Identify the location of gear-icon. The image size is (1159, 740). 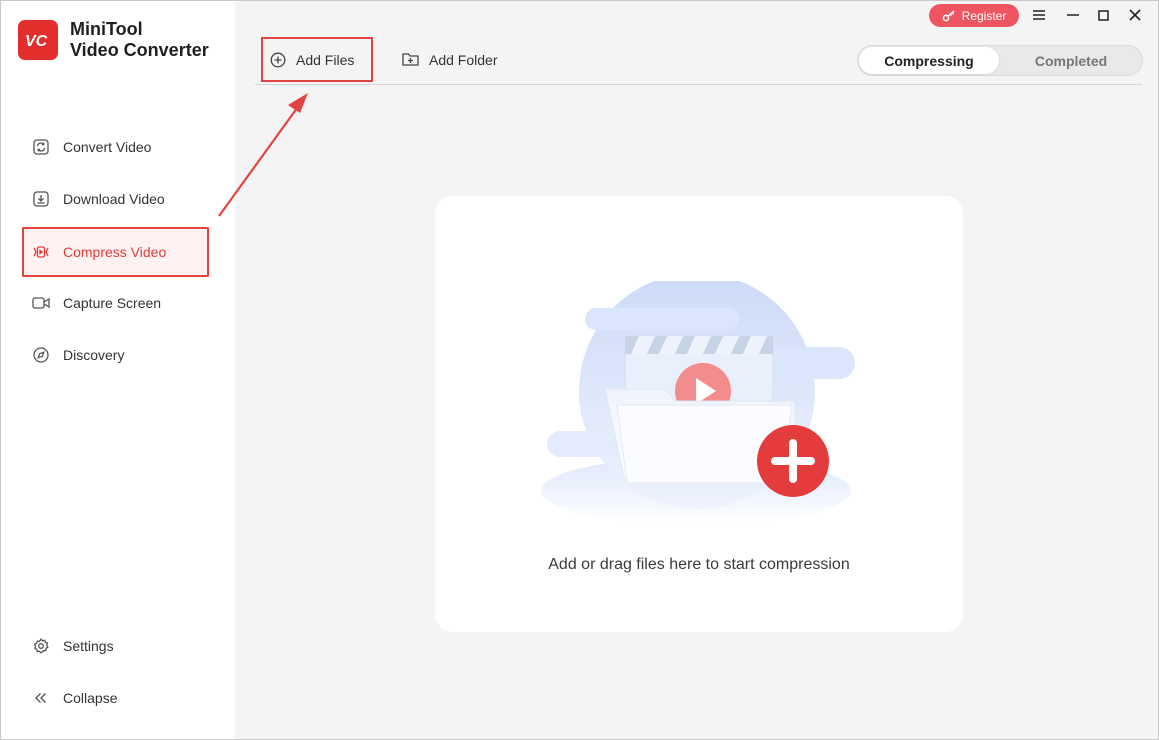
(41, 646).